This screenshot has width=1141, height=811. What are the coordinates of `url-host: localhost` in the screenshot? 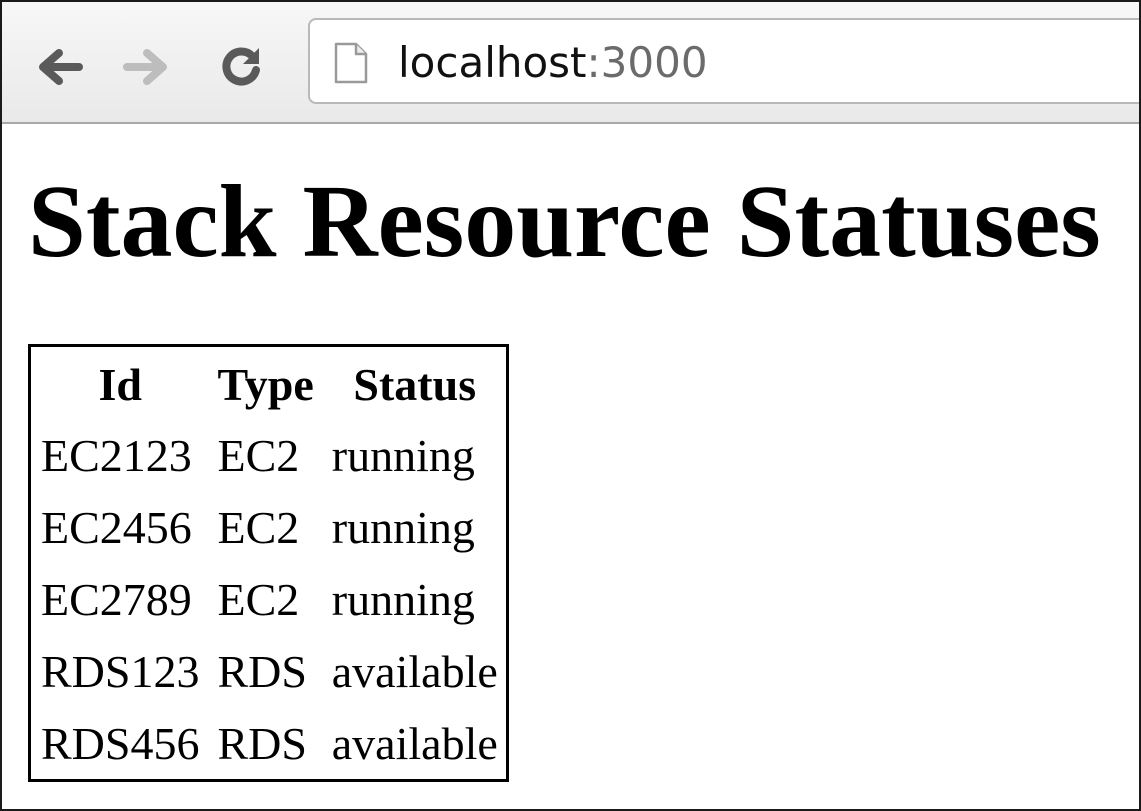 It's located at (492, 62).